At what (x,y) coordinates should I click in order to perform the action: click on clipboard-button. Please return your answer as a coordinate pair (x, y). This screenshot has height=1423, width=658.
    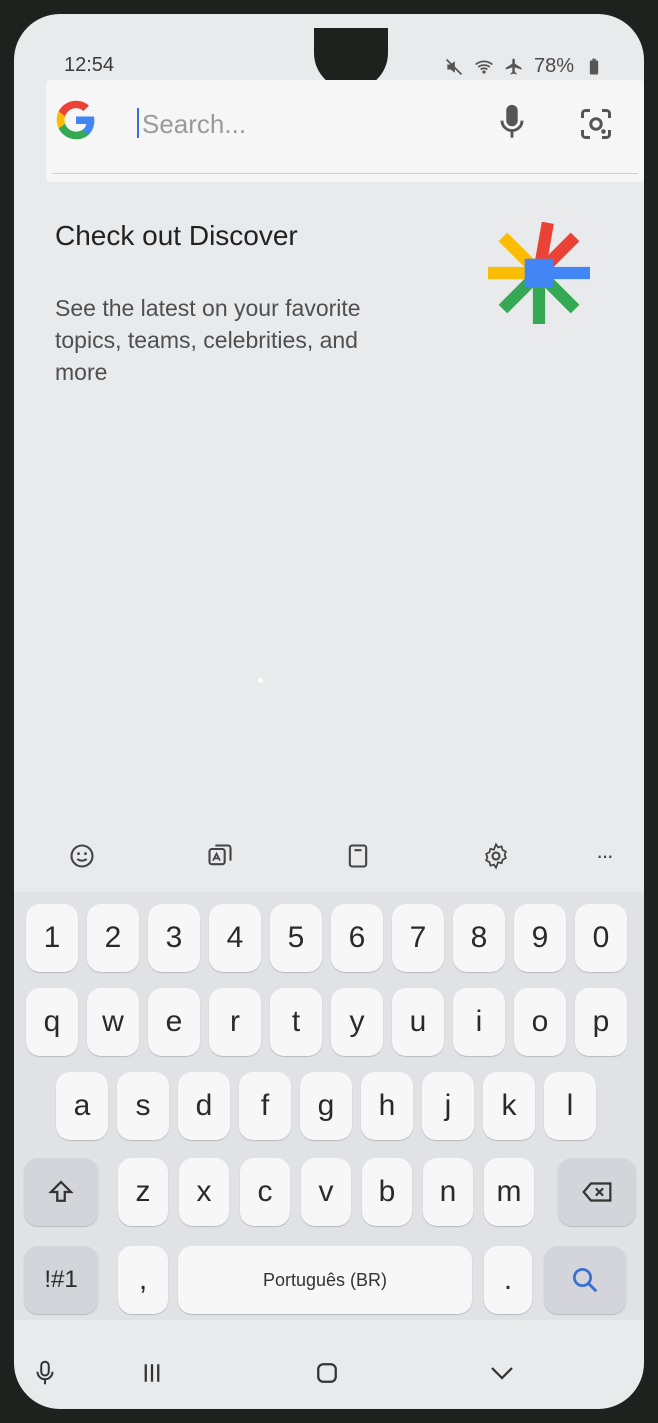
    Looking at the image, I should click on (358, 856).